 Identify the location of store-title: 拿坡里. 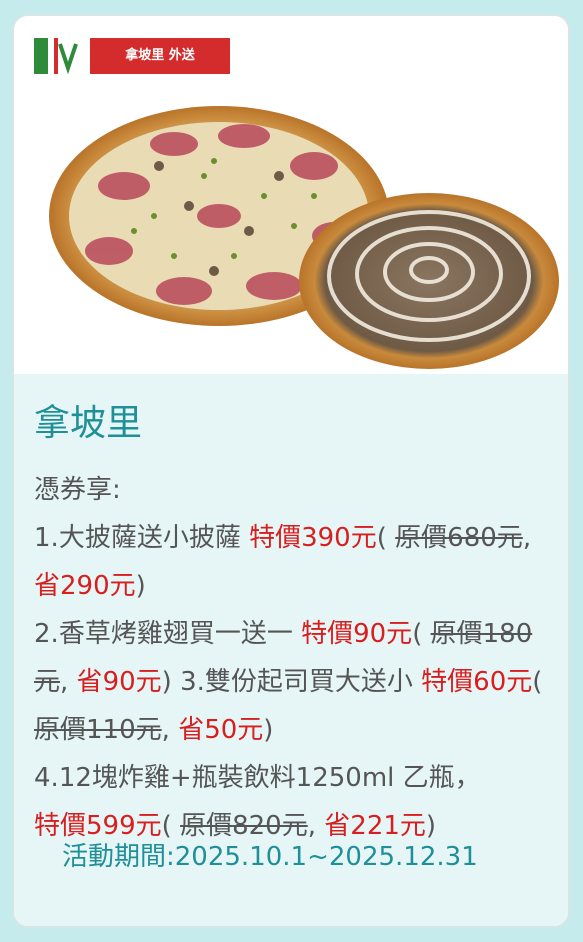
(88, 423).